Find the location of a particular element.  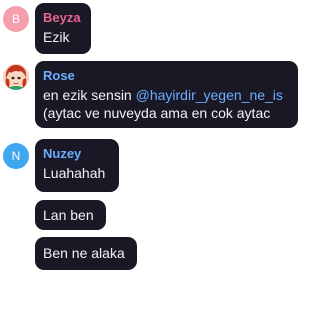

message-text: Ezik is located at coordinates (56, 37).